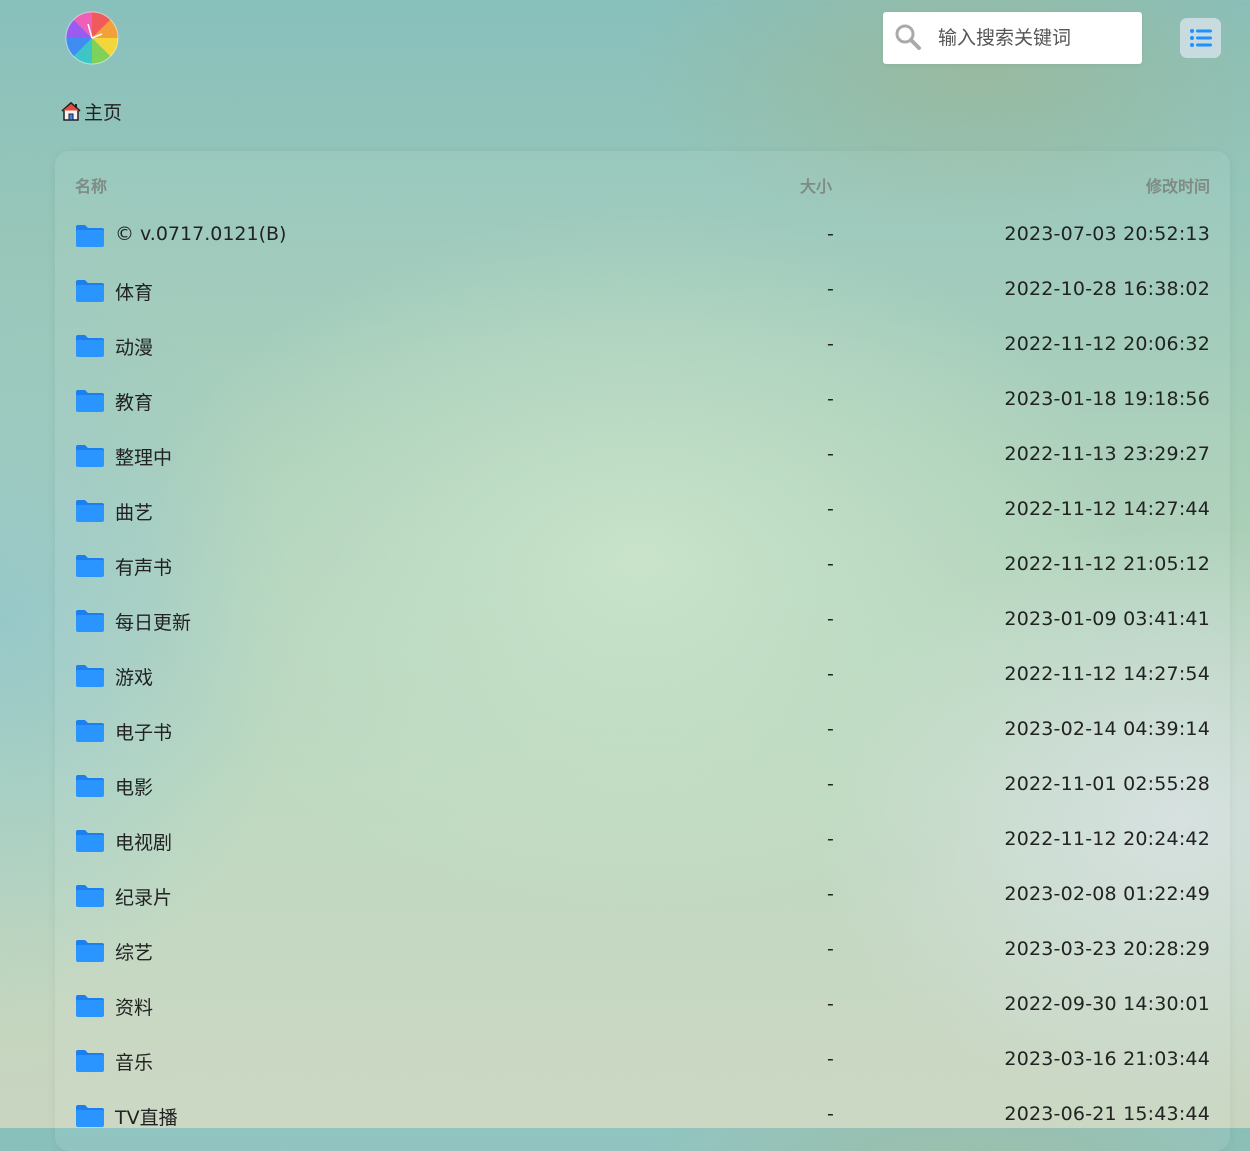 The image size is (1250, 1151). I want to click on file-modified-time: 2022-11-01 02:55:28, so click(1107, 784).